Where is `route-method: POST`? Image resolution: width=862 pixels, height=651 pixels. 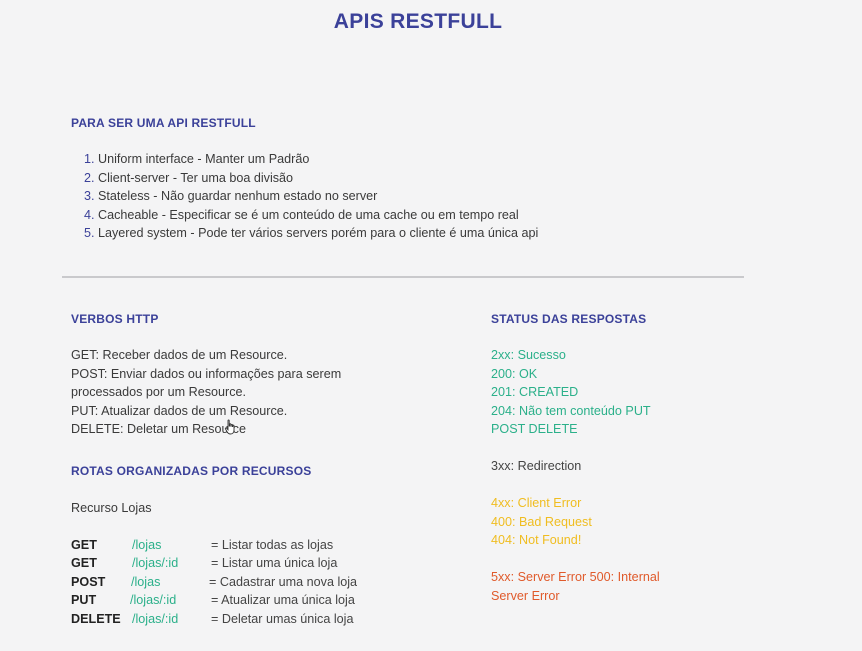 route-method: POST is located at coordinates (88, 581).